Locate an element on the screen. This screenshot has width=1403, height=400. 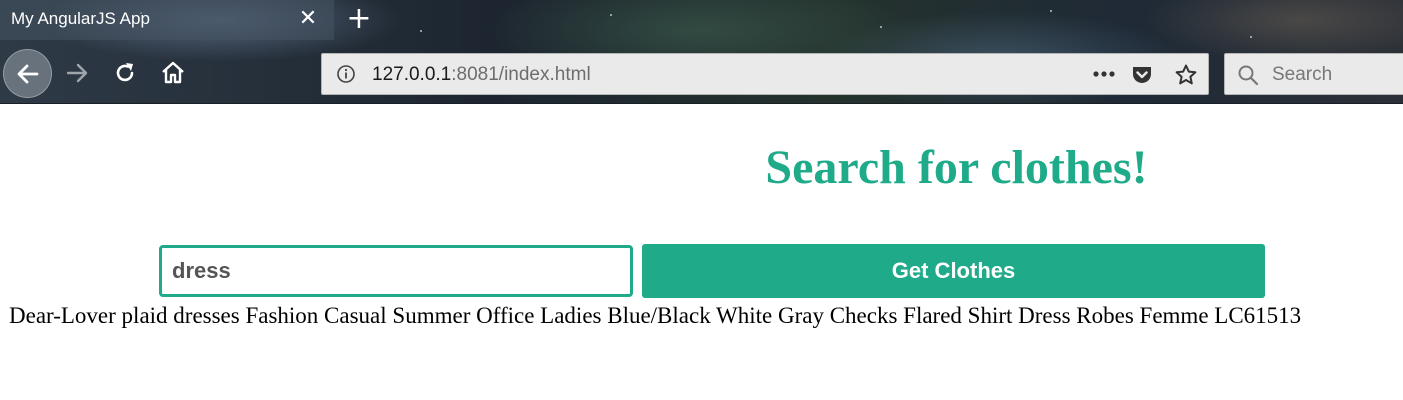
home-icon is located at coordinates (173, 72).